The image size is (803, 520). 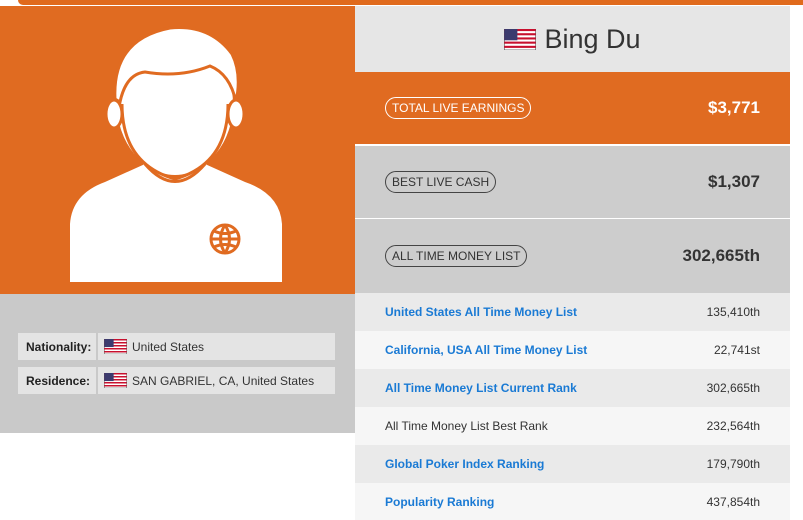 I want to click on nationality-row: Nationality: United States, so click(x=176, y=346).